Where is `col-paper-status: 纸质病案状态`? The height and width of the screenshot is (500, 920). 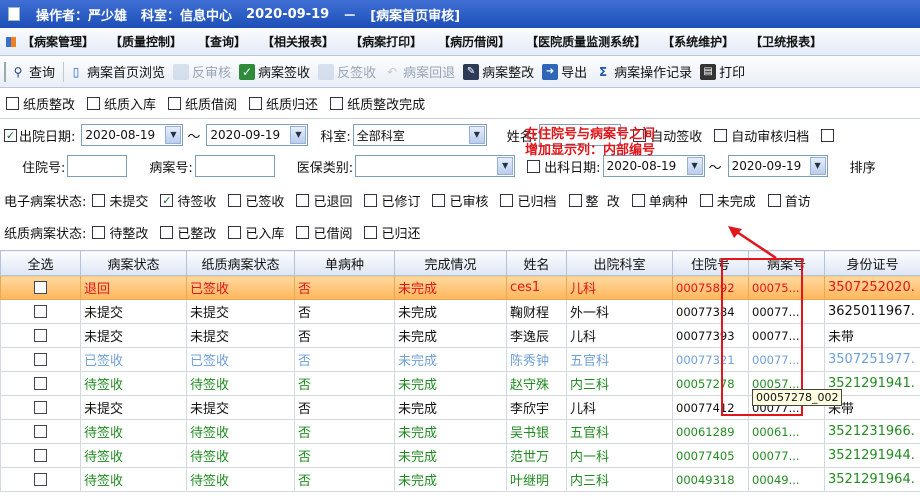 col-paper-status: 纸质病案状态 is located at coordinates (240, 263).